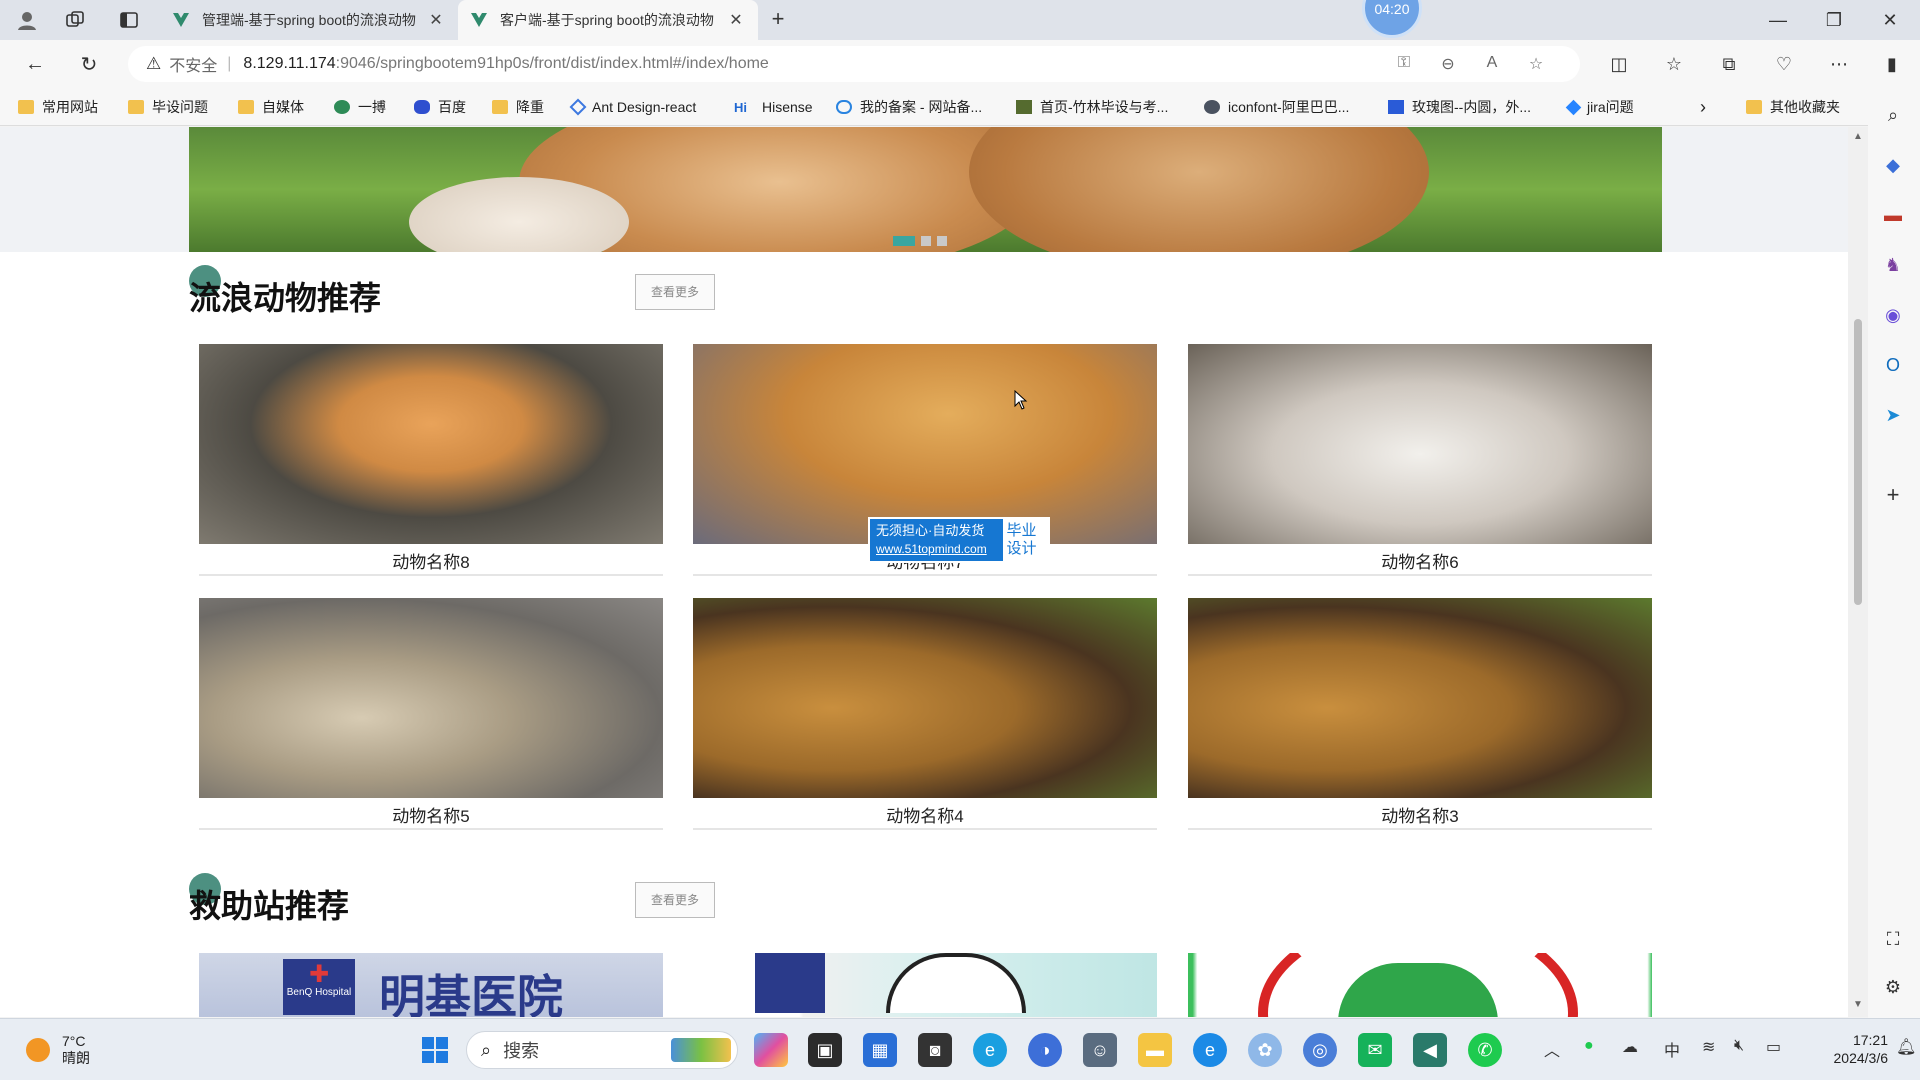 The image size is (1920, 1080). What do you see at coordinates (1155, 1050) in the screenshot?
I see `file-explorer-icon: ▬` at bounding box center [1155, 1050].